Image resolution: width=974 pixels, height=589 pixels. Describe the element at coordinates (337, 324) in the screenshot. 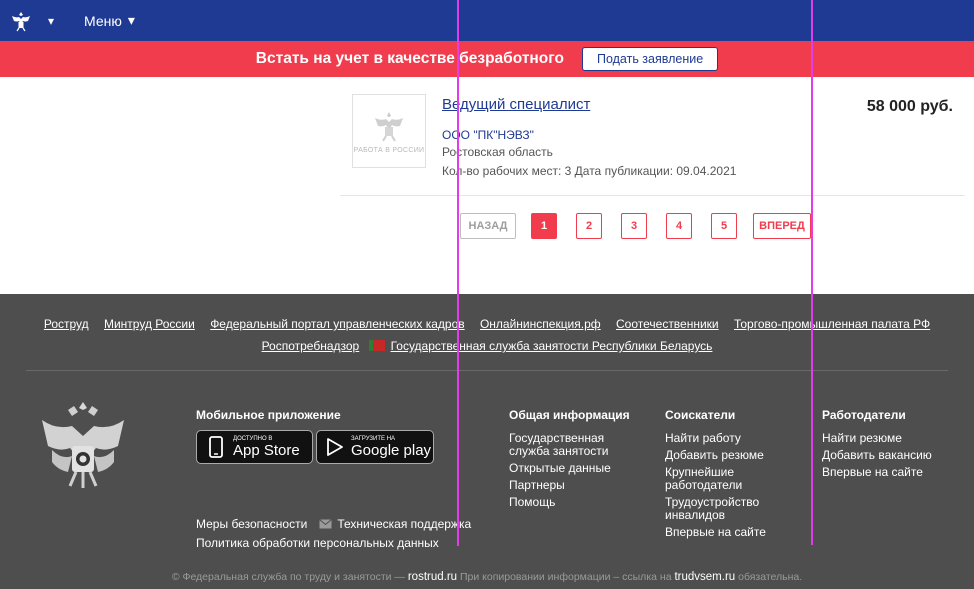

I see `link-federal-portal: Федеральный портал управленческих кадров` at that location.